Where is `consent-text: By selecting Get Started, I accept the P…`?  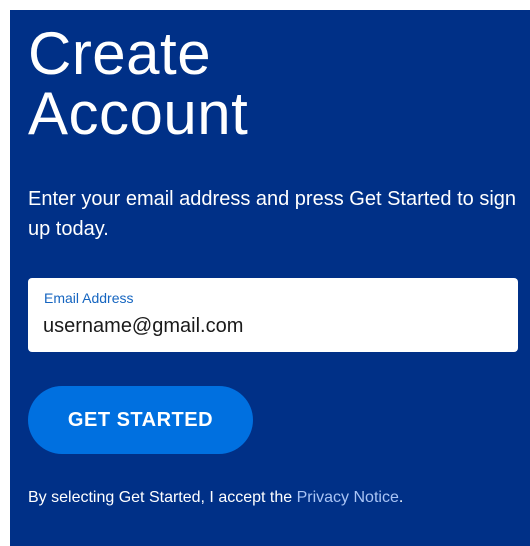
consent-text: By selecting Get Started, I accept the P… is located at coordinates (215, 498).